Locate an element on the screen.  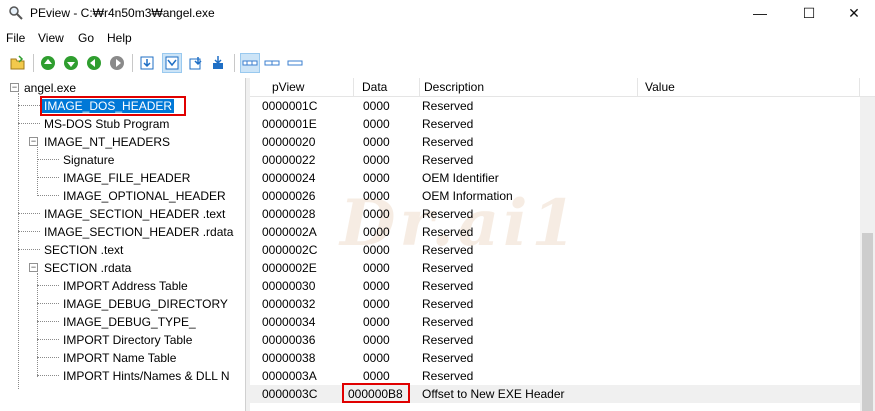
tree-item-debug-directory: IMAGE_DEBUG_DIRECTORY is located at coordinates (145, 304).